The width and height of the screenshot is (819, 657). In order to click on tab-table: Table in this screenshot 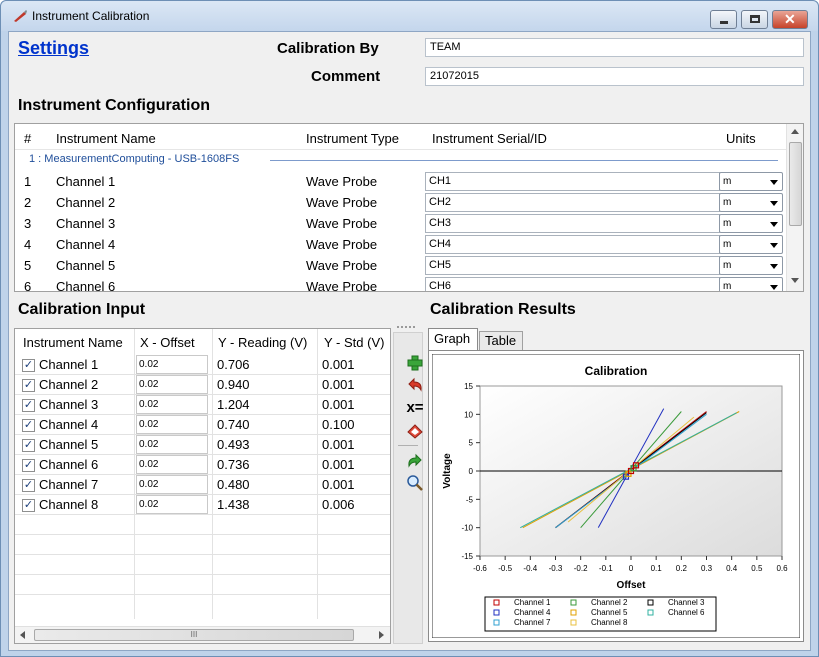, I will do `click(501, 340)`.